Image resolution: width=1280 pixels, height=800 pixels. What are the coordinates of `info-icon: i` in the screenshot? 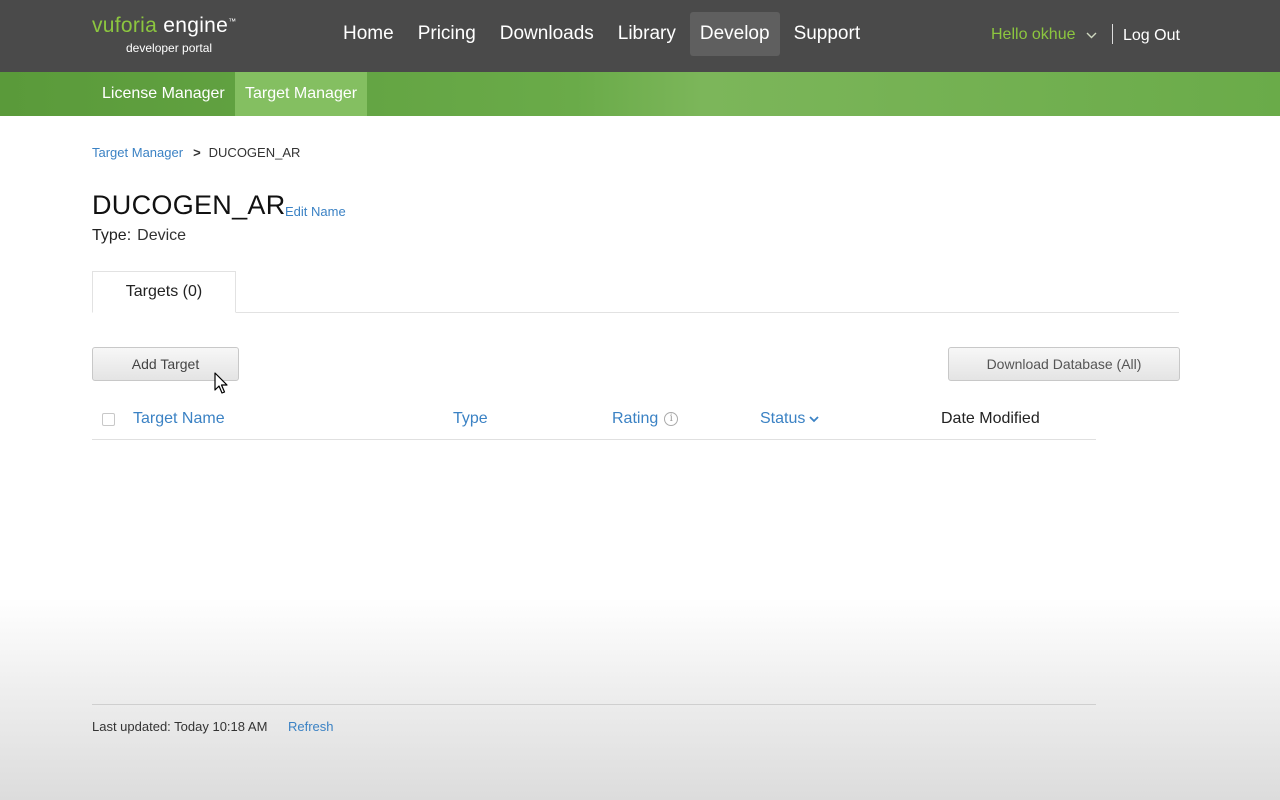 It's located at (671, 418).